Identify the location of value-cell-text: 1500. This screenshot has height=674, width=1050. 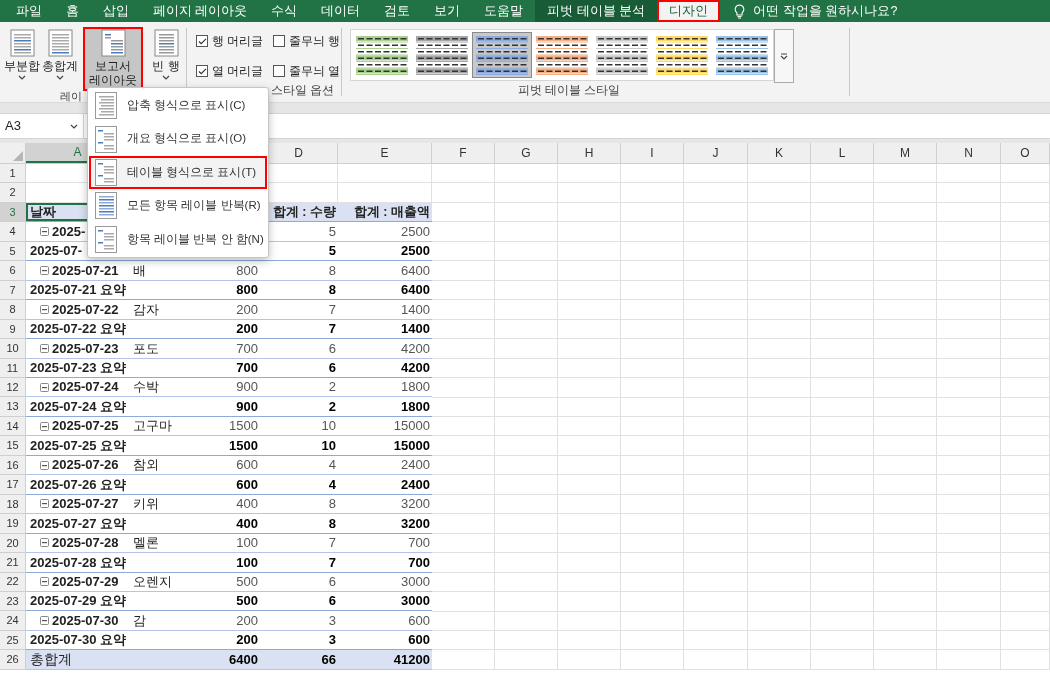
(243, 426).